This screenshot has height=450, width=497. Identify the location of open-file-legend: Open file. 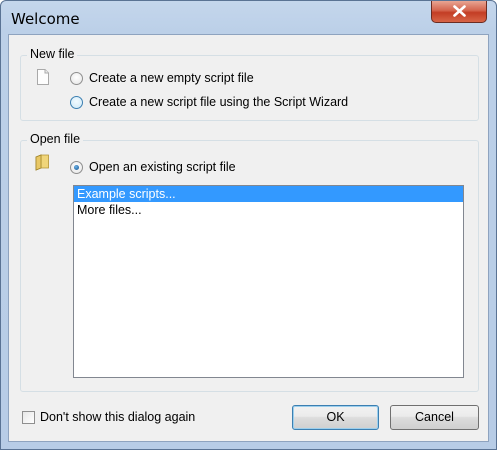
(55, 139).